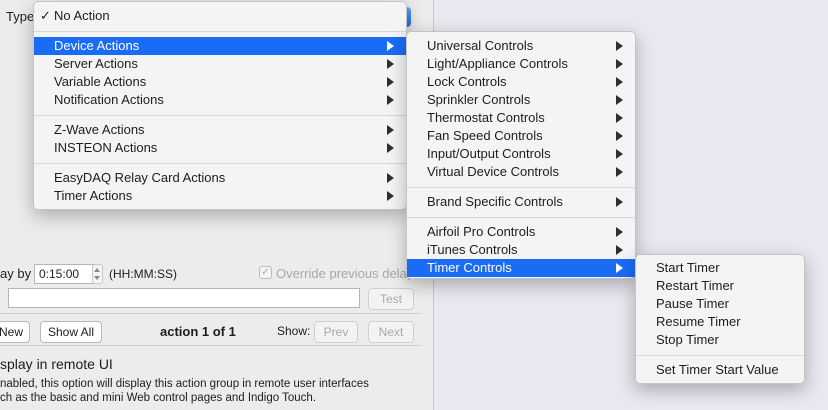  I want to click on menu-item-insteon-actions: INSTEON Actions, so click(220, 148).